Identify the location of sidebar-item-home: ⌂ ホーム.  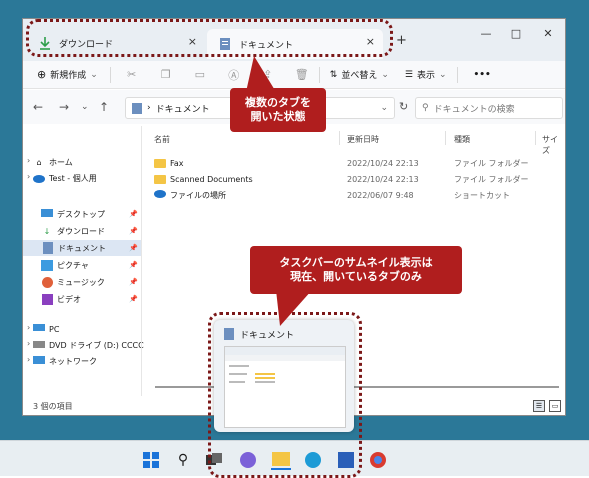
(52, 162).